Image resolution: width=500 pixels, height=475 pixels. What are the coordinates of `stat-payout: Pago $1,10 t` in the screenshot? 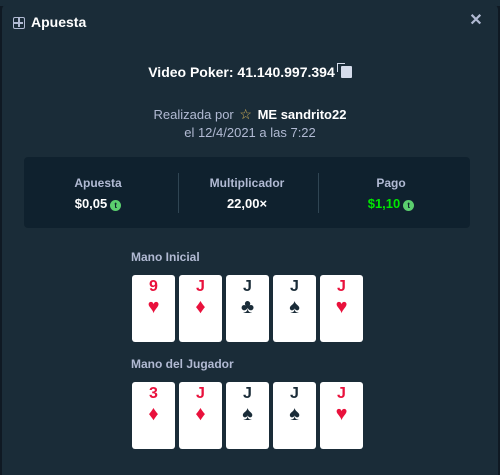 It's located at (391, 192).